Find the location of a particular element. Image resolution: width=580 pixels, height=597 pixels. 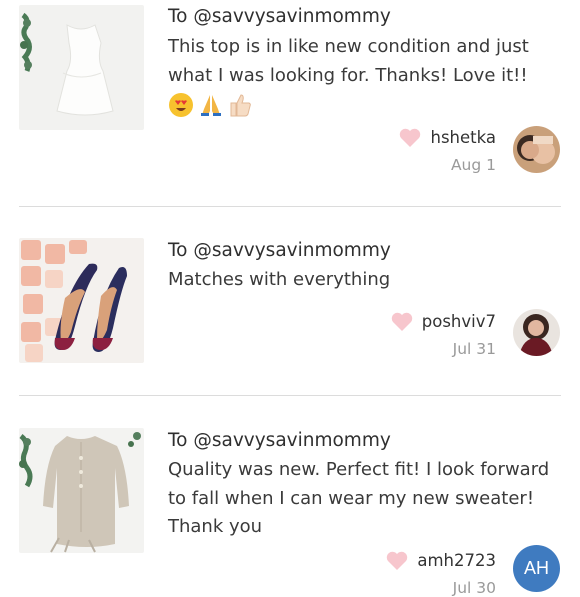

avatar-initials: AH is located at coordinates (536, 568).